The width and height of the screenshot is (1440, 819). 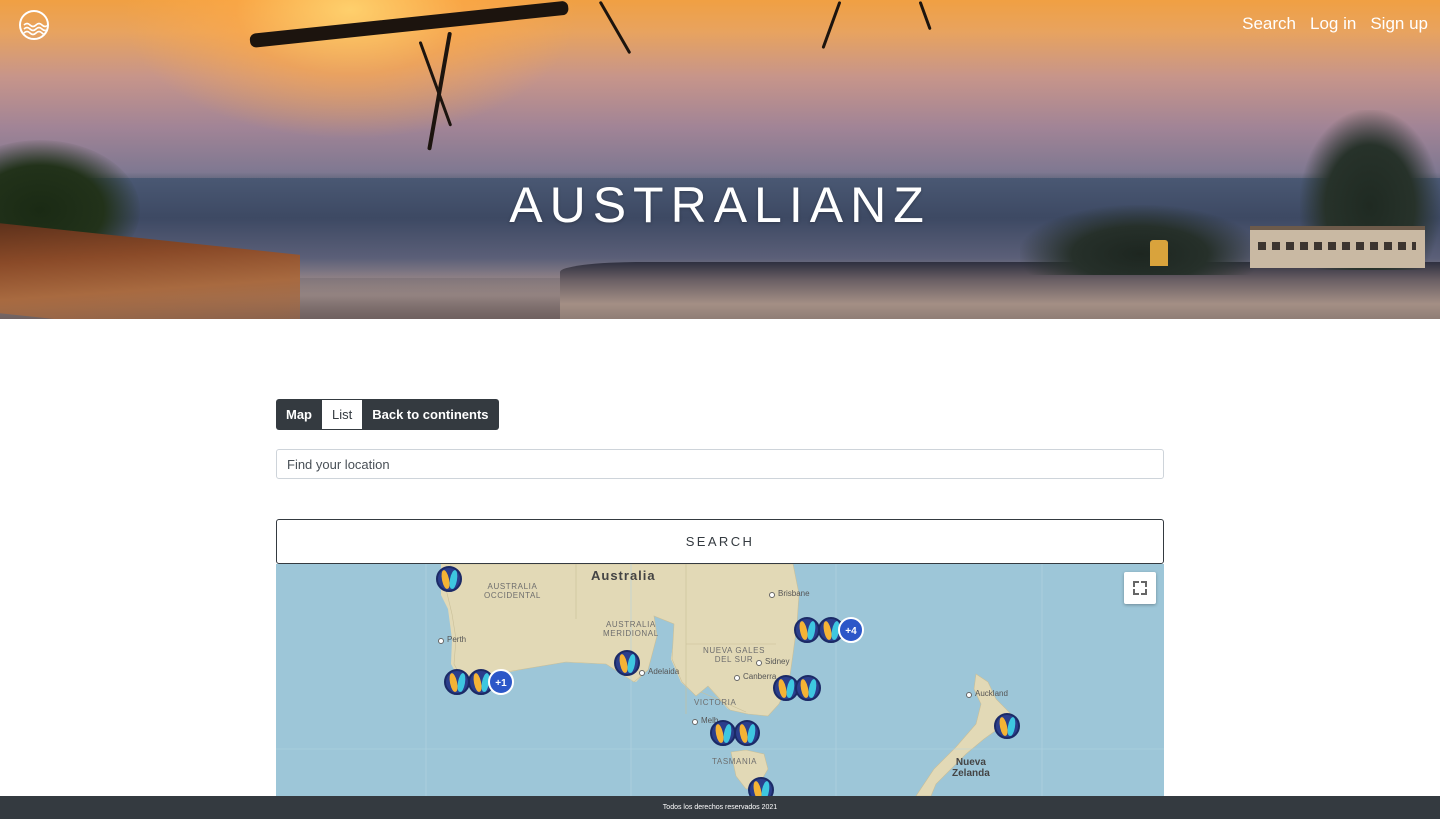 What do you see at coordinates (35, 29) in the screenshot?
I see `waves-icon` at bounding box center [35, 29].